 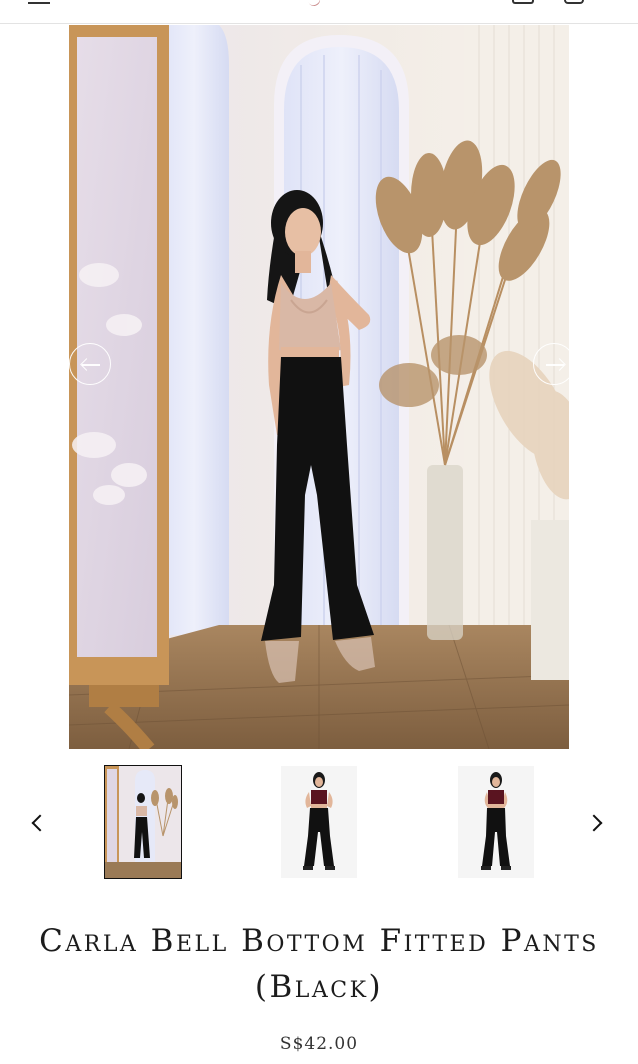 What do you see at coordinates (574, 2) in the screenshot?
I see `shopping-bag-icon` at bounding box center [574, 2].